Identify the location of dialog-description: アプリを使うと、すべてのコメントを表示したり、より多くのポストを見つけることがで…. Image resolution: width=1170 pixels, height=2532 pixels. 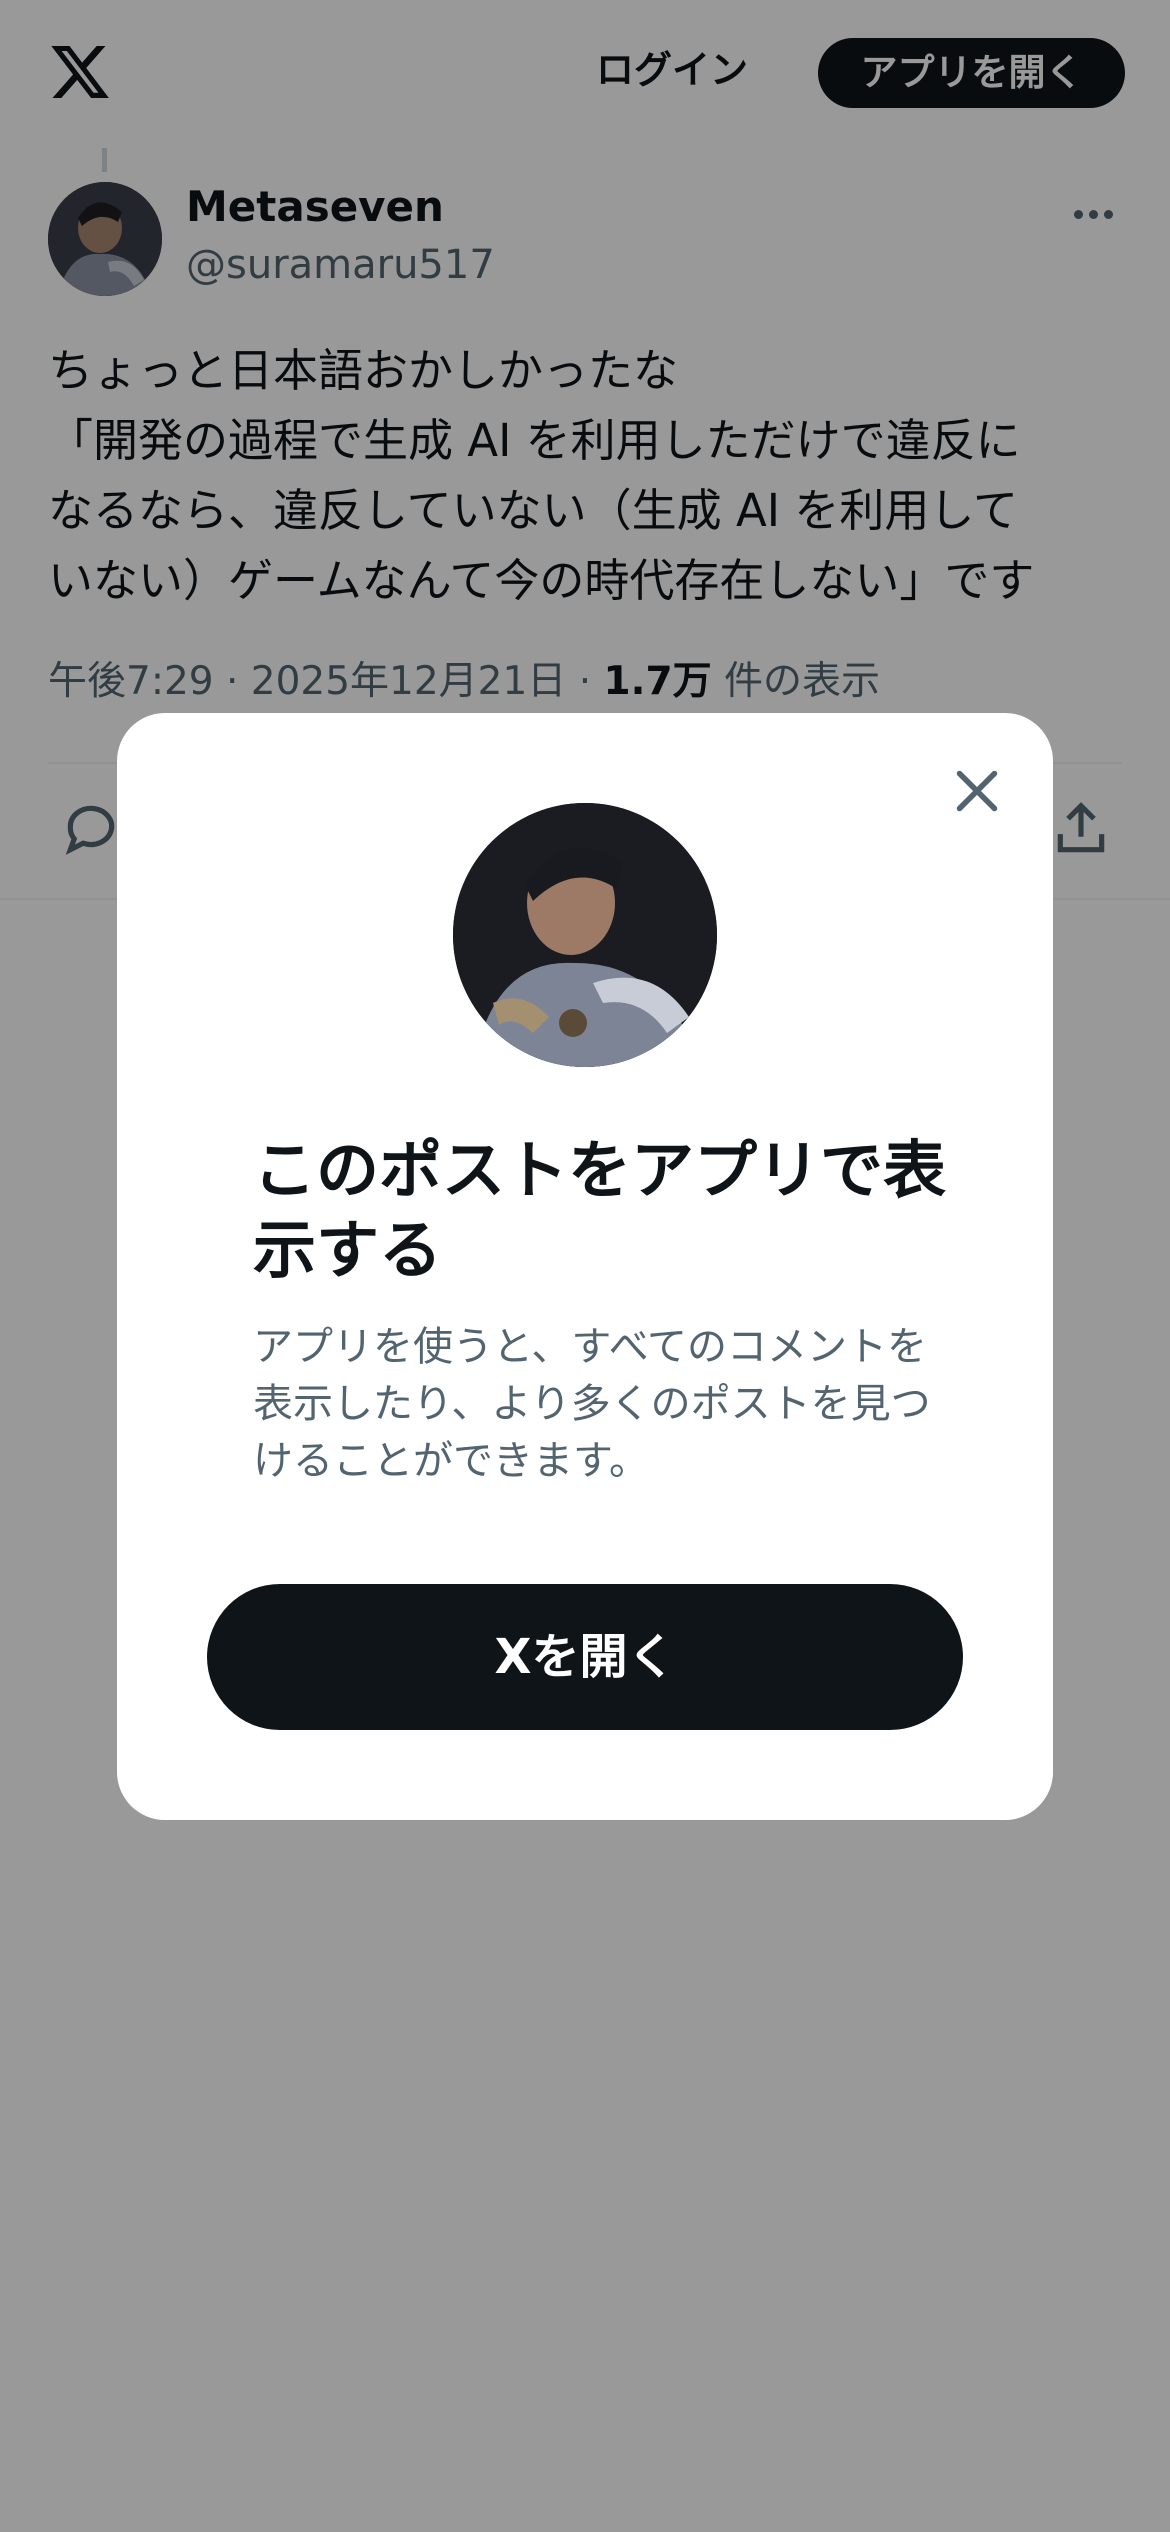
(592, 1404).